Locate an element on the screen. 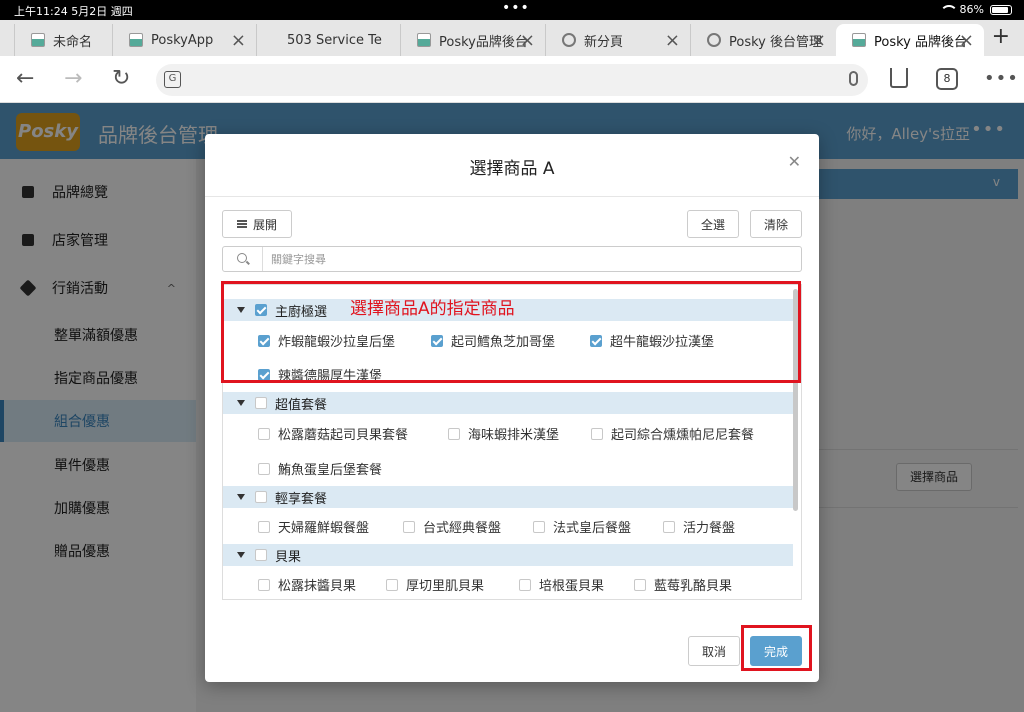 The height and width of the screenshot is (712, 1024). address-bar: G is located at coordinates (512, 80).